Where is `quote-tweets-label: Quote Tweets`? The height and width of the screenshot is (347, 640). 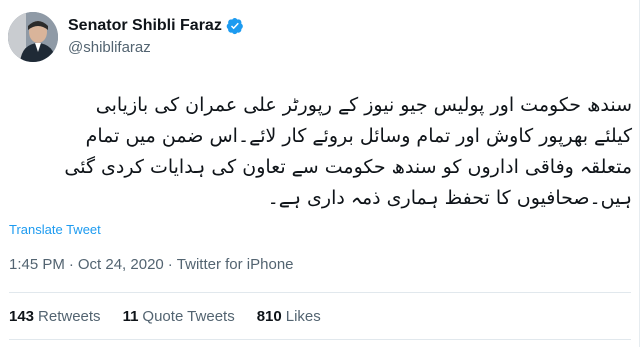 quote-tweets-label: Quote Tweets is located at coordinates (188, 316).